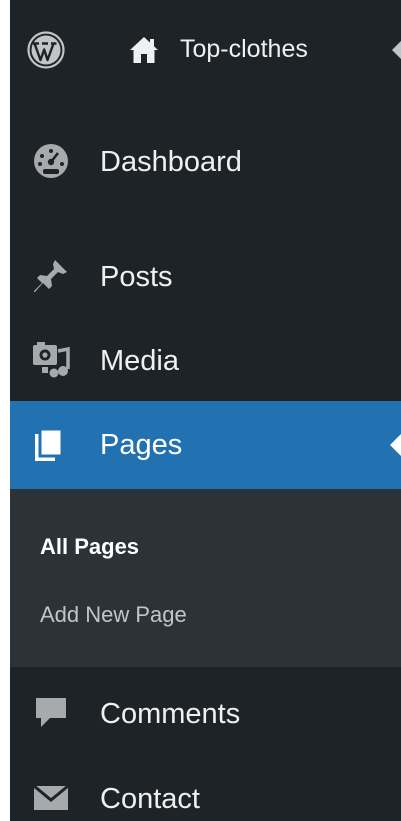 This screenshot has width=401, height=821. I want to click on dashboard-gauge-icon, so click(51, 161).